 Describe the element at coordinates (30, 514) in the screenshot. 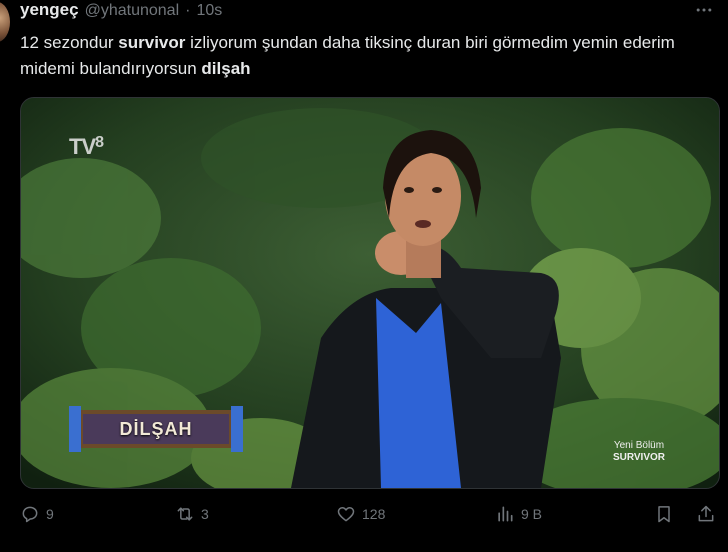

I see `reply-icon` at that location.